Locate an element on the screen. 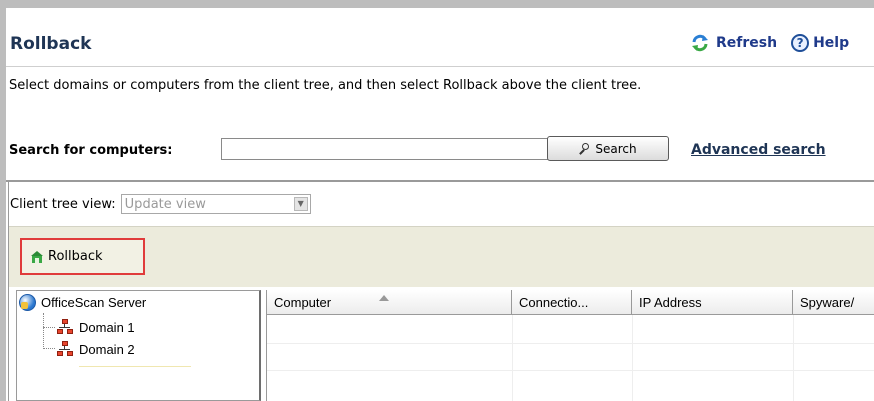  header-divider is located at coordinates (440, 66).